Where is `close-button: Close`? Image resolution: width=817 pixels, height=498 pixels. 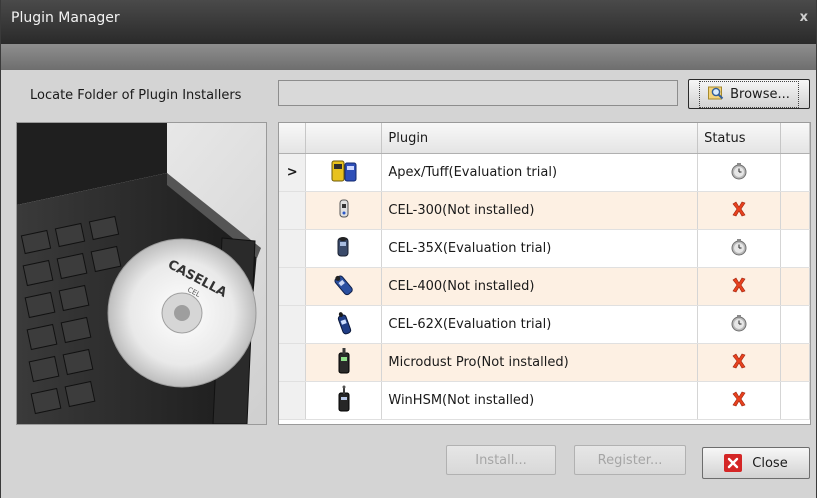
close-button: Close is located at coordinates (756, 463).